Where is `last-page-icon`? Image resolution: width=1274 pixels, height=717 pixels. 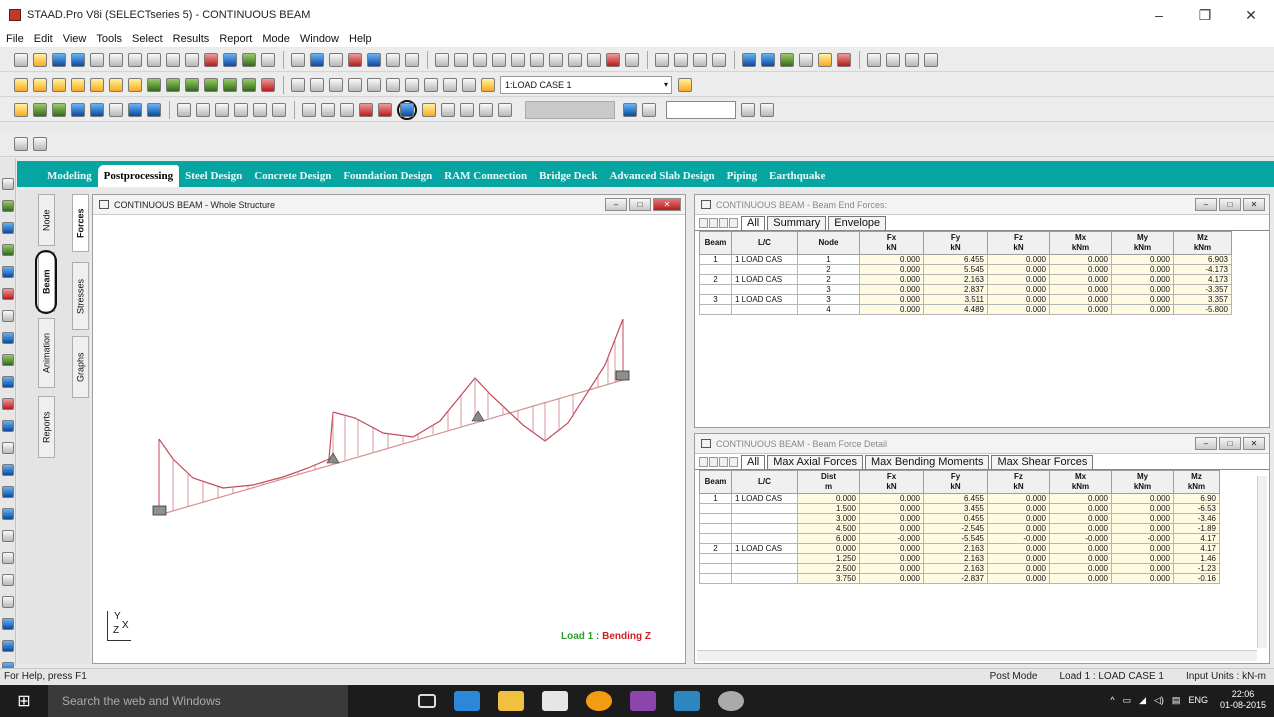 last-page-icon is located at coordinates (733, 223).